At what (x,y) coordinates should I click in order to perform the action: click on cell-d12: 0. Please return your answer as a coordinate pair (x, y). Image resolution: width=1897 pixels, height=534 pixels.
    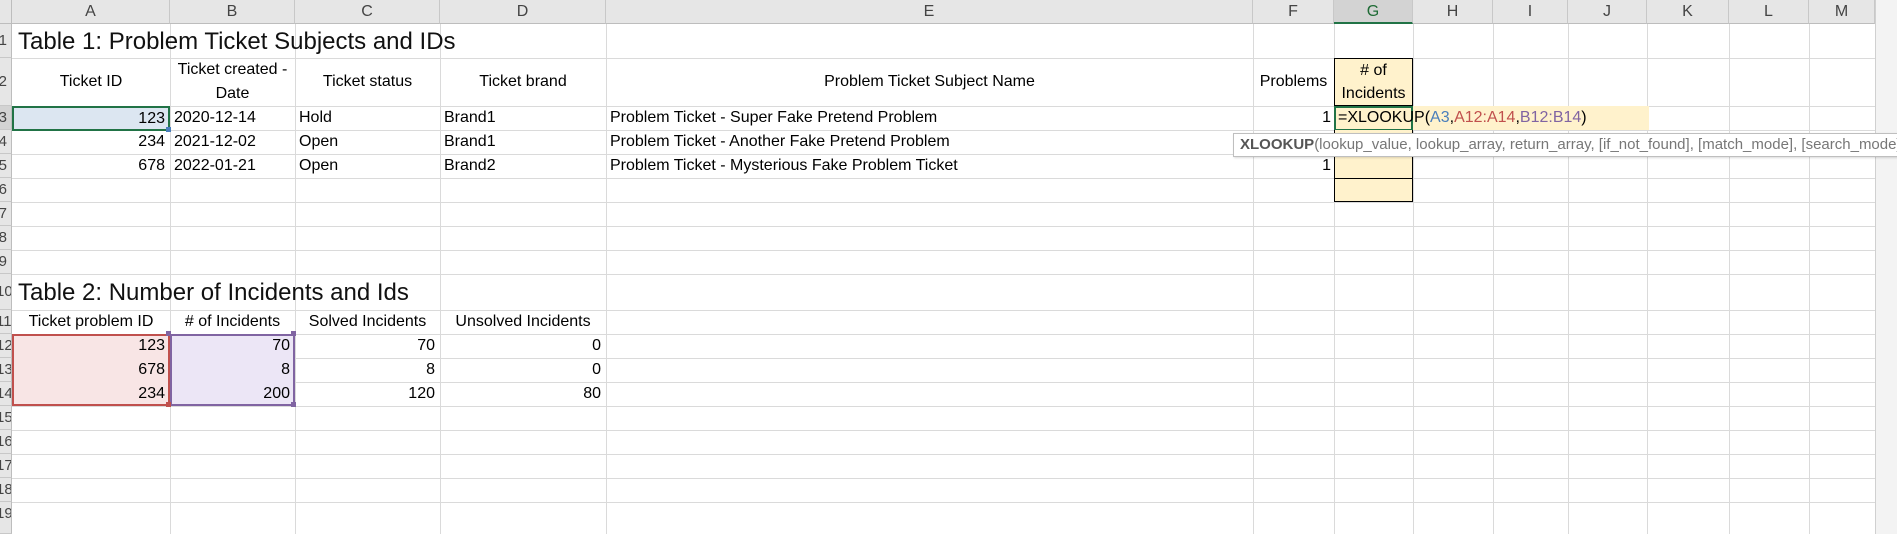
    Looking at the image, I should click on (523, 346).